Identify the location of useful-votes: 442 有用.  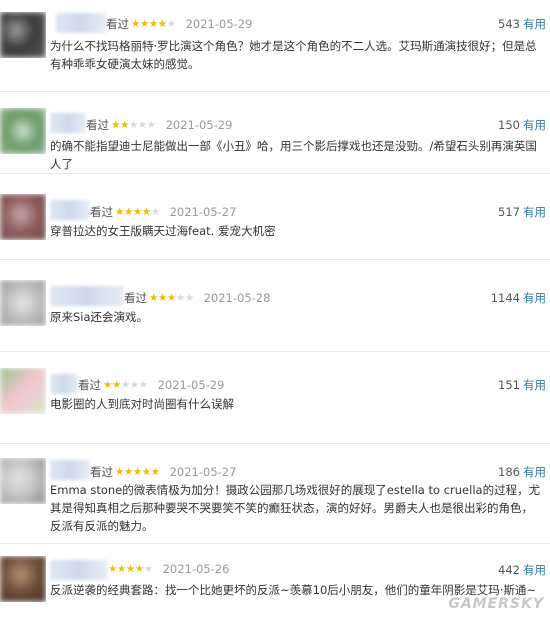
(522, 570).